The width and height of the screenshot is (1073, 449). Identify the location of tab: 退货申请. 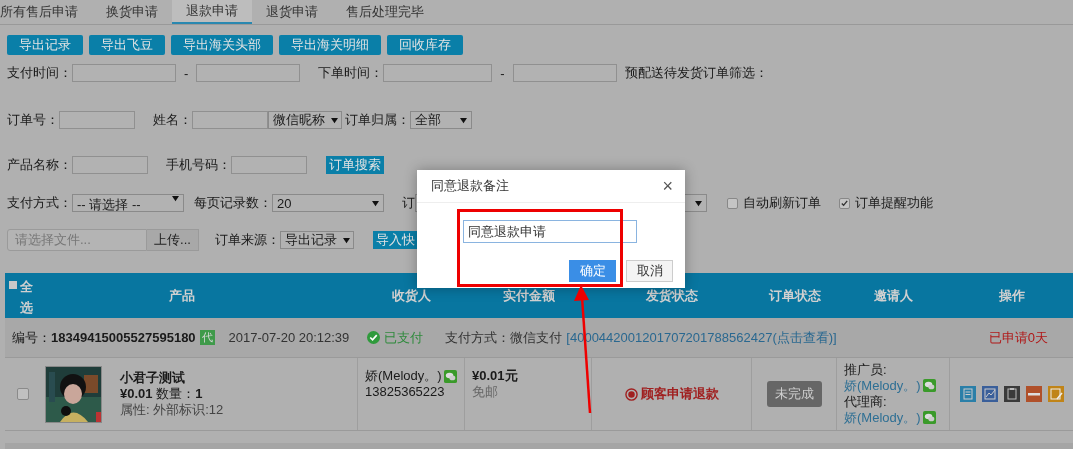
(292, 12).